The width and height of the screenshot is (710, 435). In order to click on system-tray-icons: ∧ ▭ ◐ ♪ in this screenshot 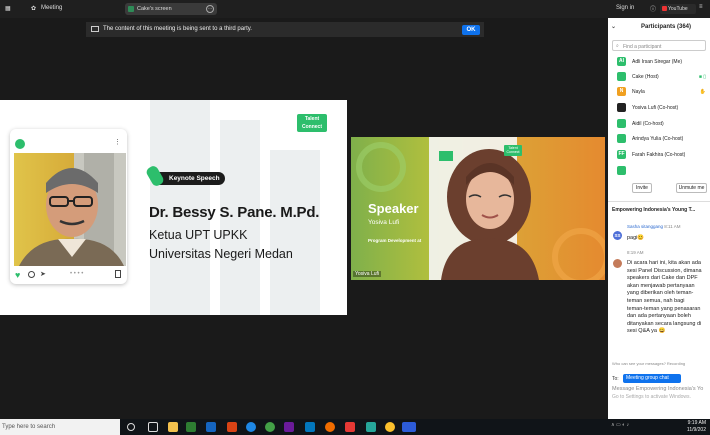, I will do `click(631, 427)`.